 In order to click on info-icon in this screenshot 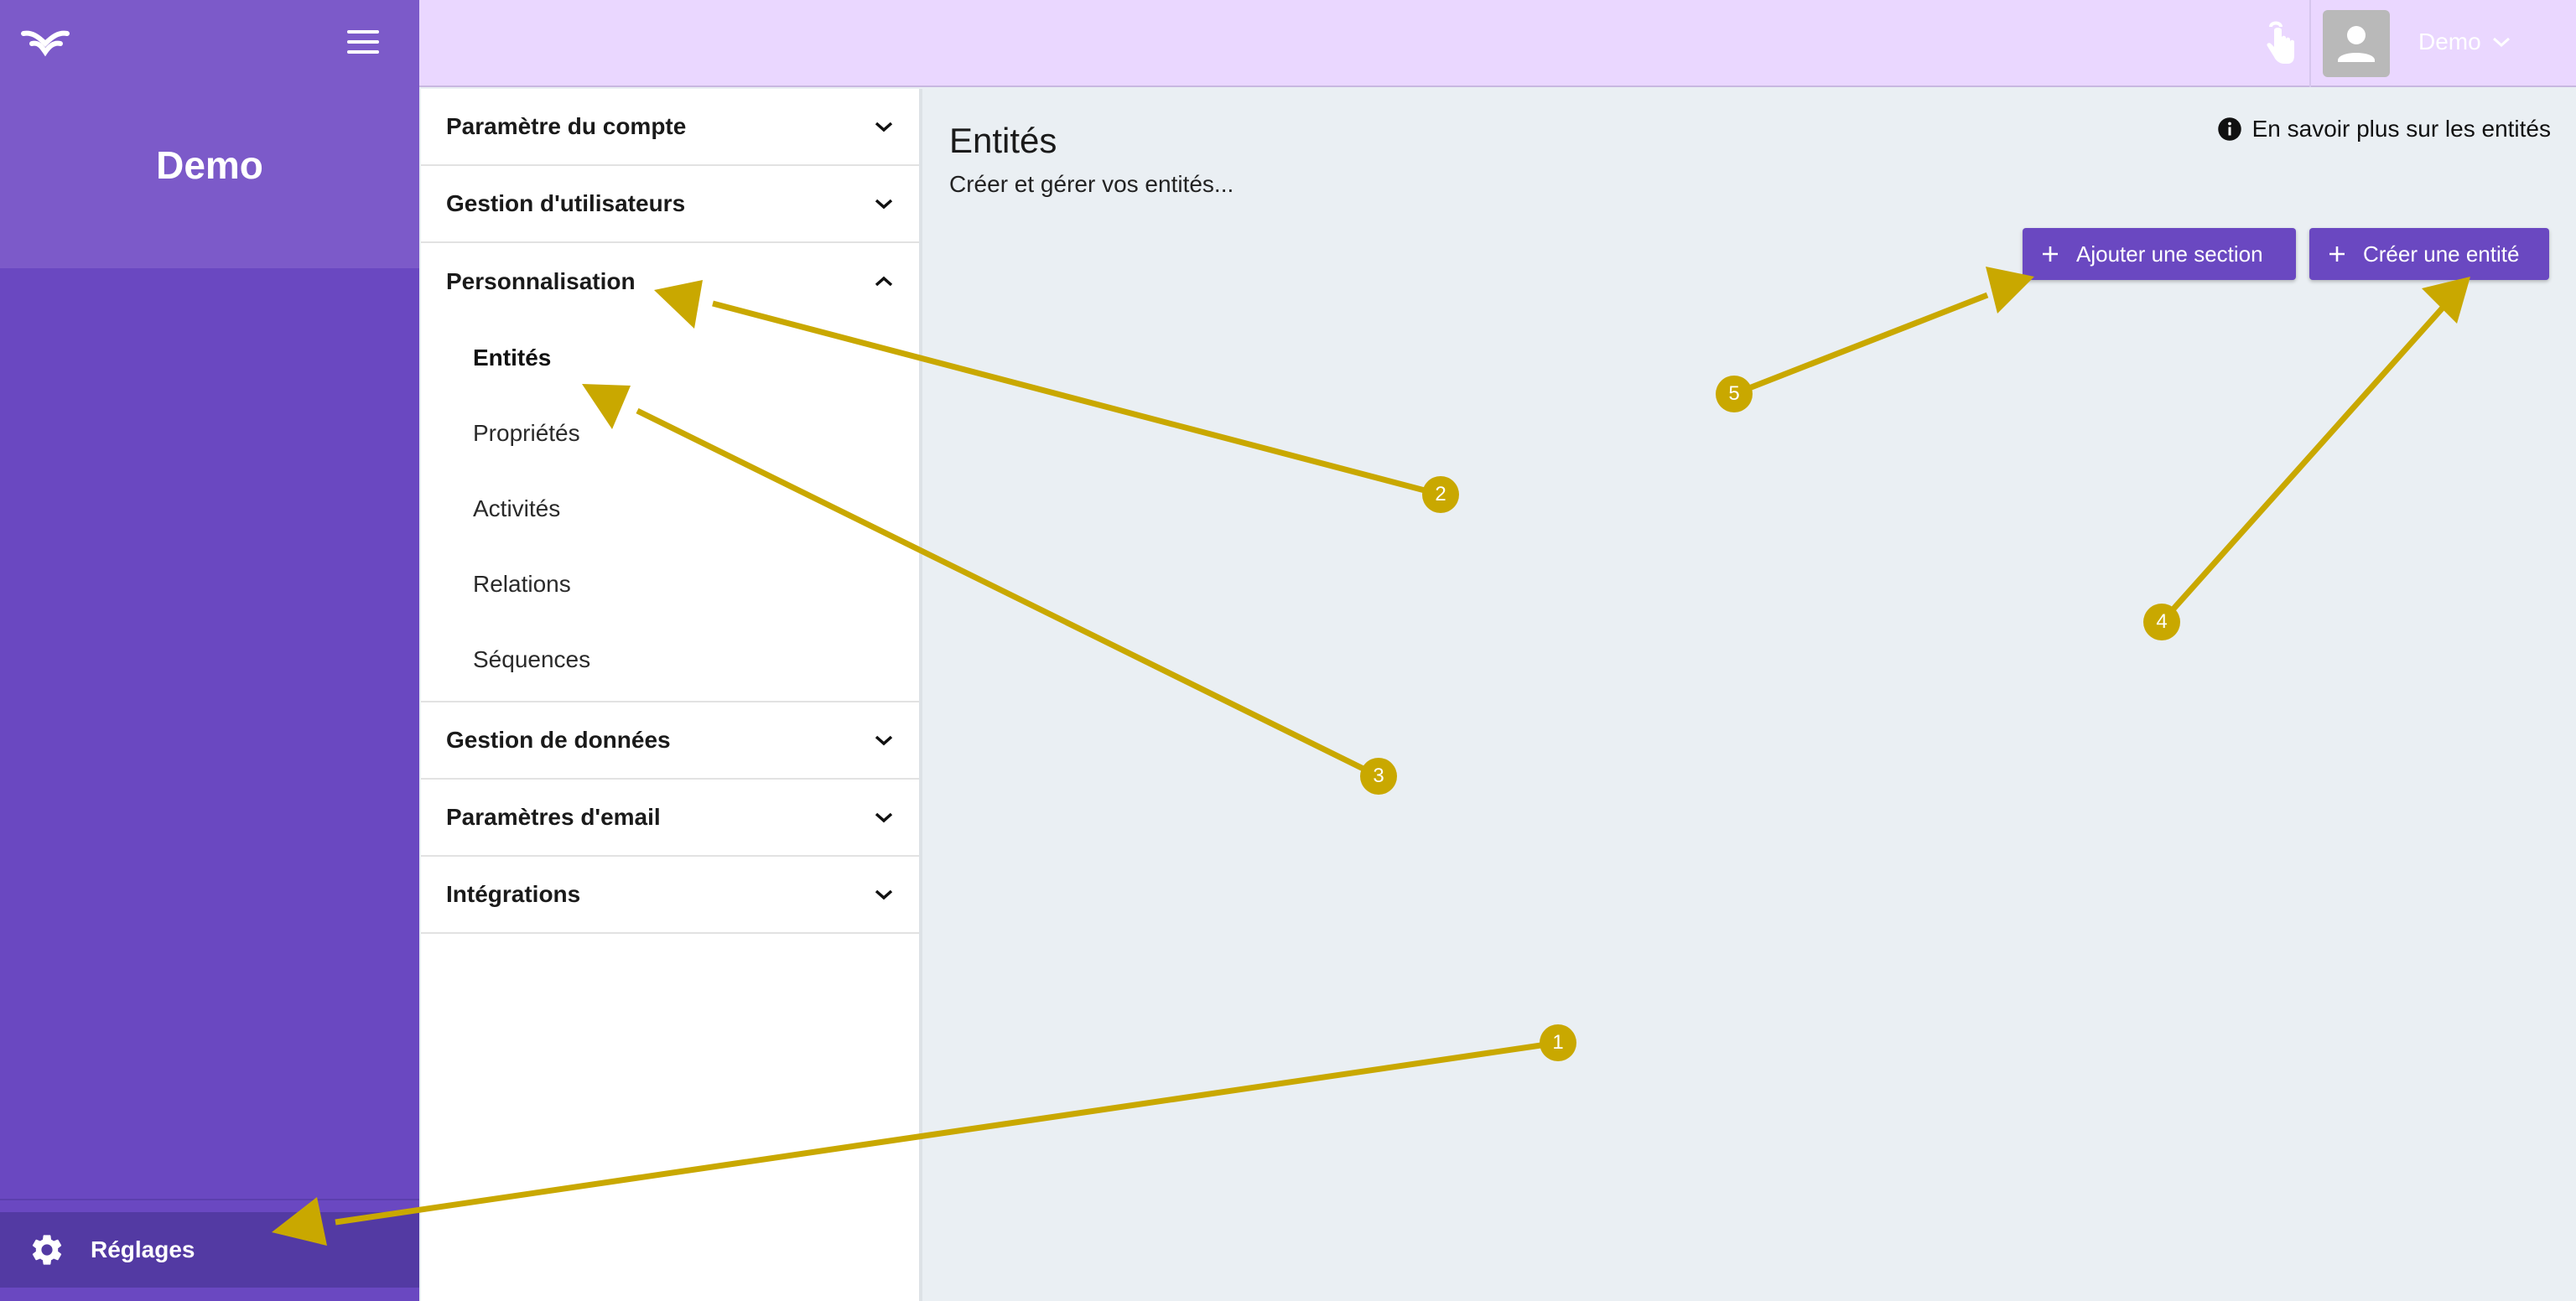, I will do `click(2229, 129)`.